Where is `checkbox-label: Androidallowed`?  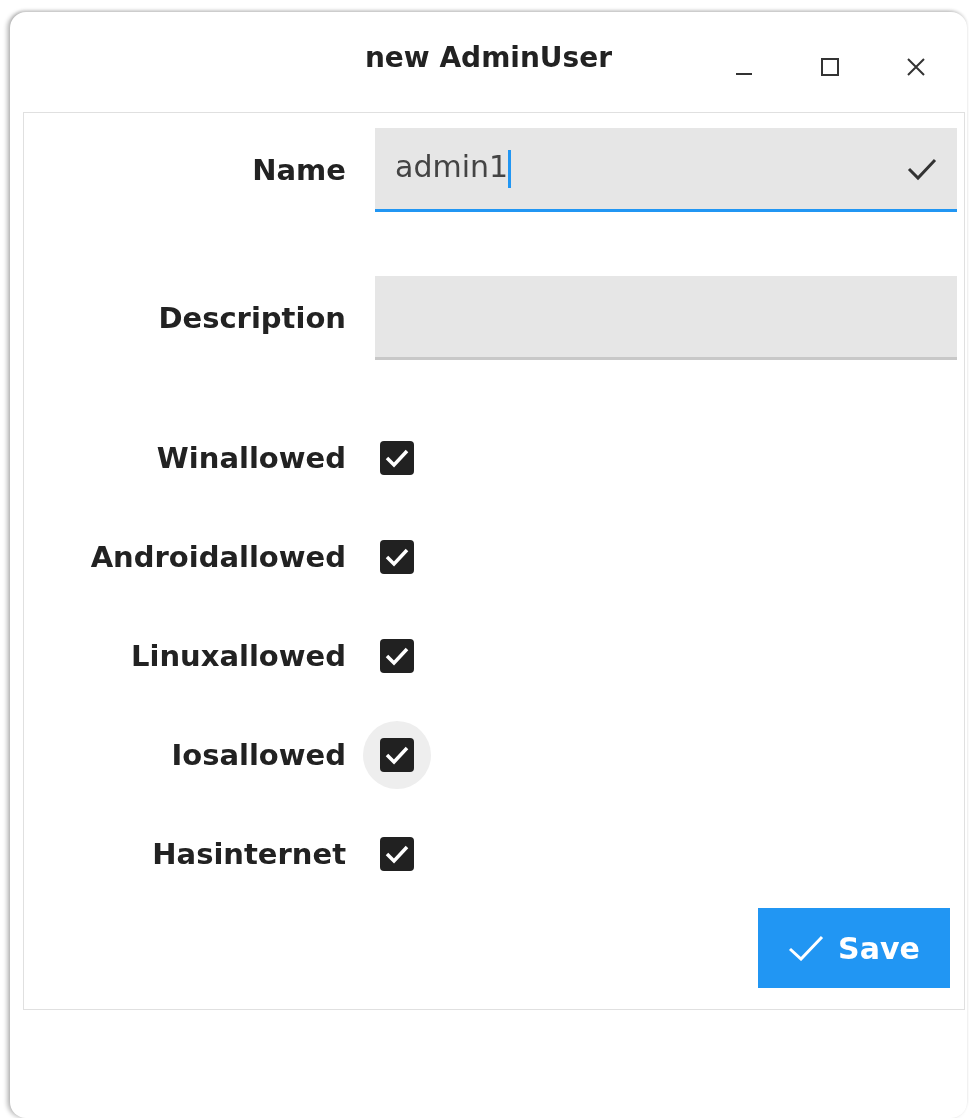 checkbox-label: Androidallowed is located at coordinates (218, 557).